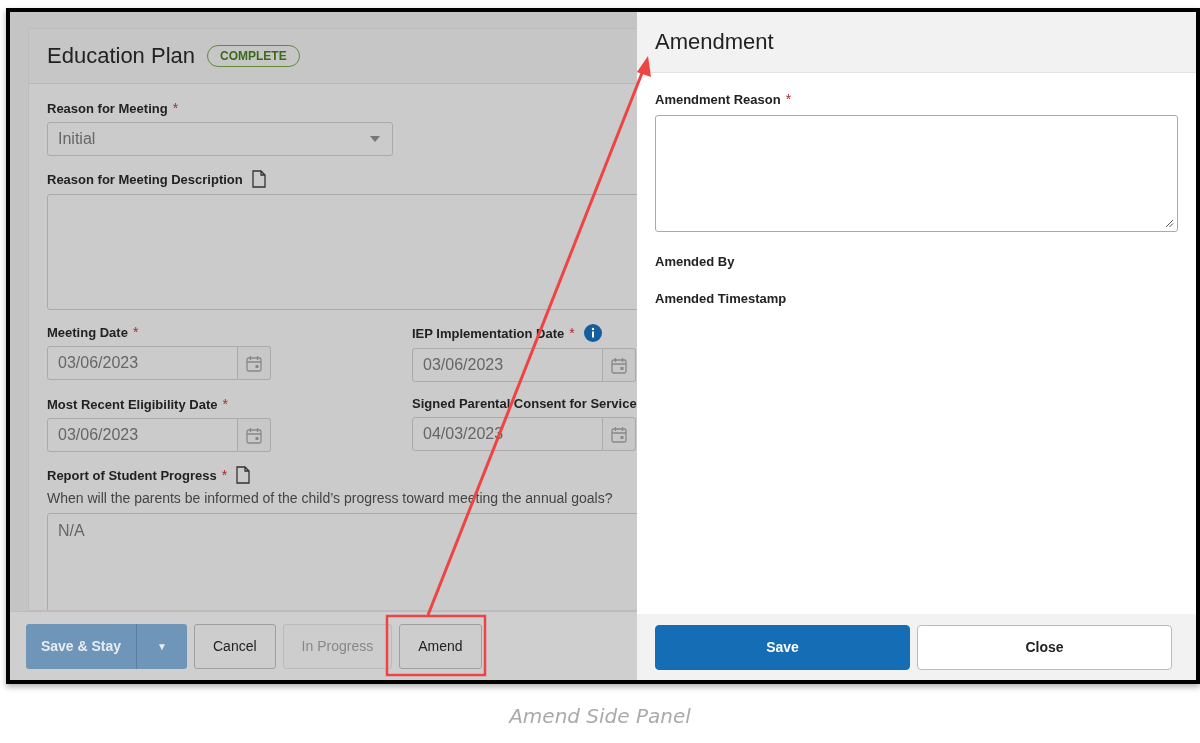 The width and height of the screenshot is (1200, 743). I want to click on field-label: Amended Timestamp, so click(721, 298).